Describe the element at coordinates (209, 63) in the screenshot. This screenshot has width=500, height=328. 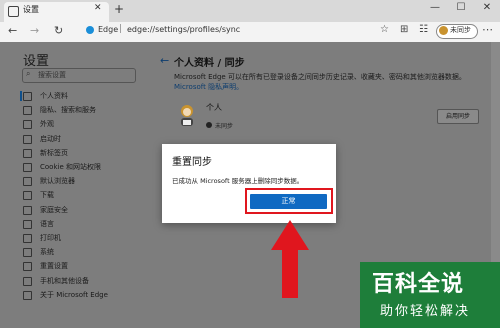
I see `breadcrumb: 个人资料 / 同步` at that location.